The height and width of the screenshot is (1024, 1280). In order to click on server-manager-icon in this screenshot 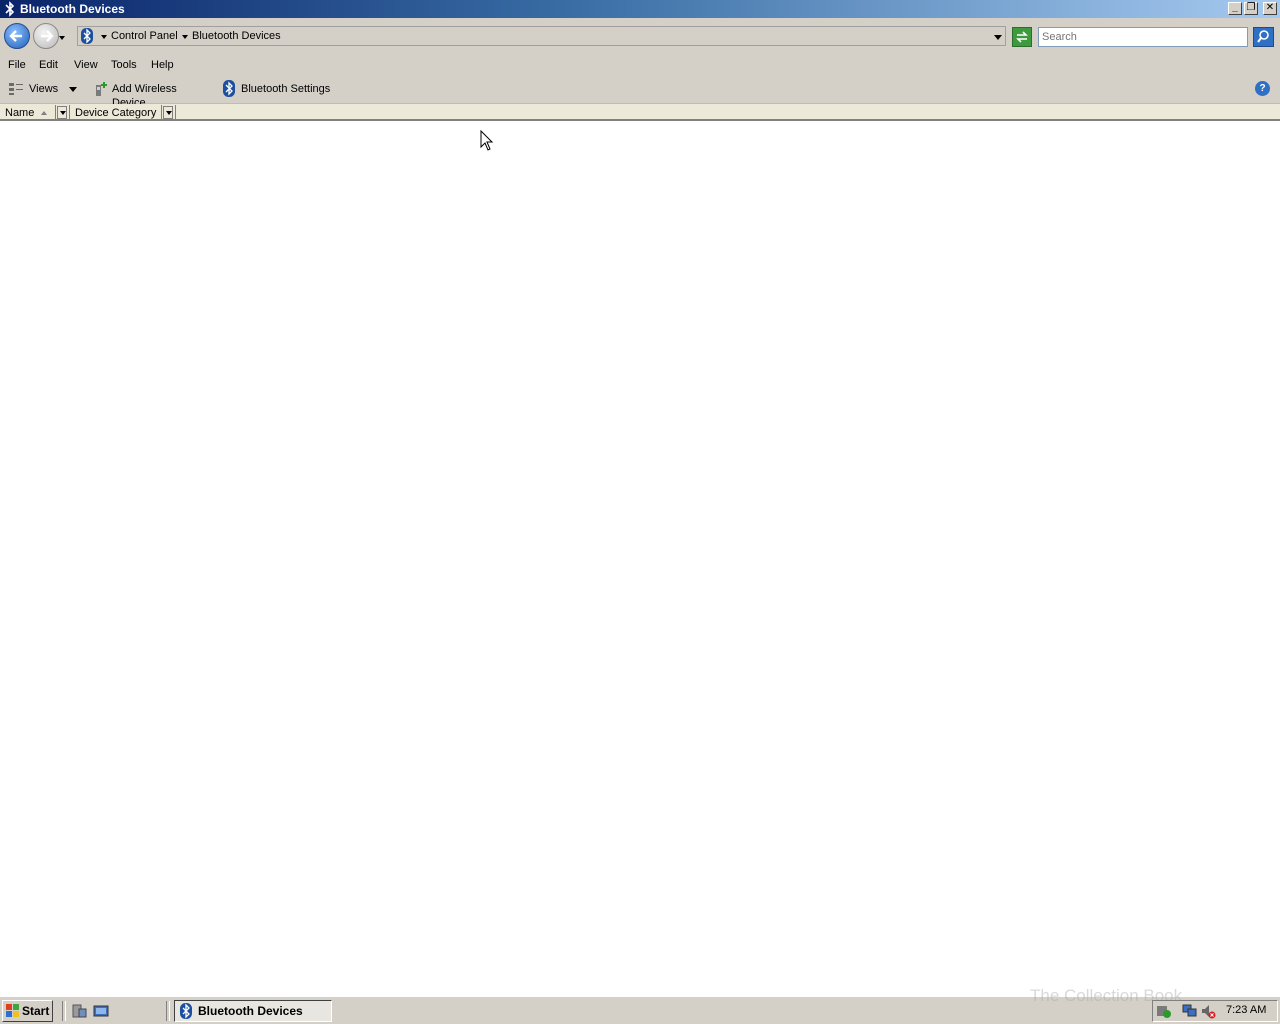, I will do `click(79, 1011)`.